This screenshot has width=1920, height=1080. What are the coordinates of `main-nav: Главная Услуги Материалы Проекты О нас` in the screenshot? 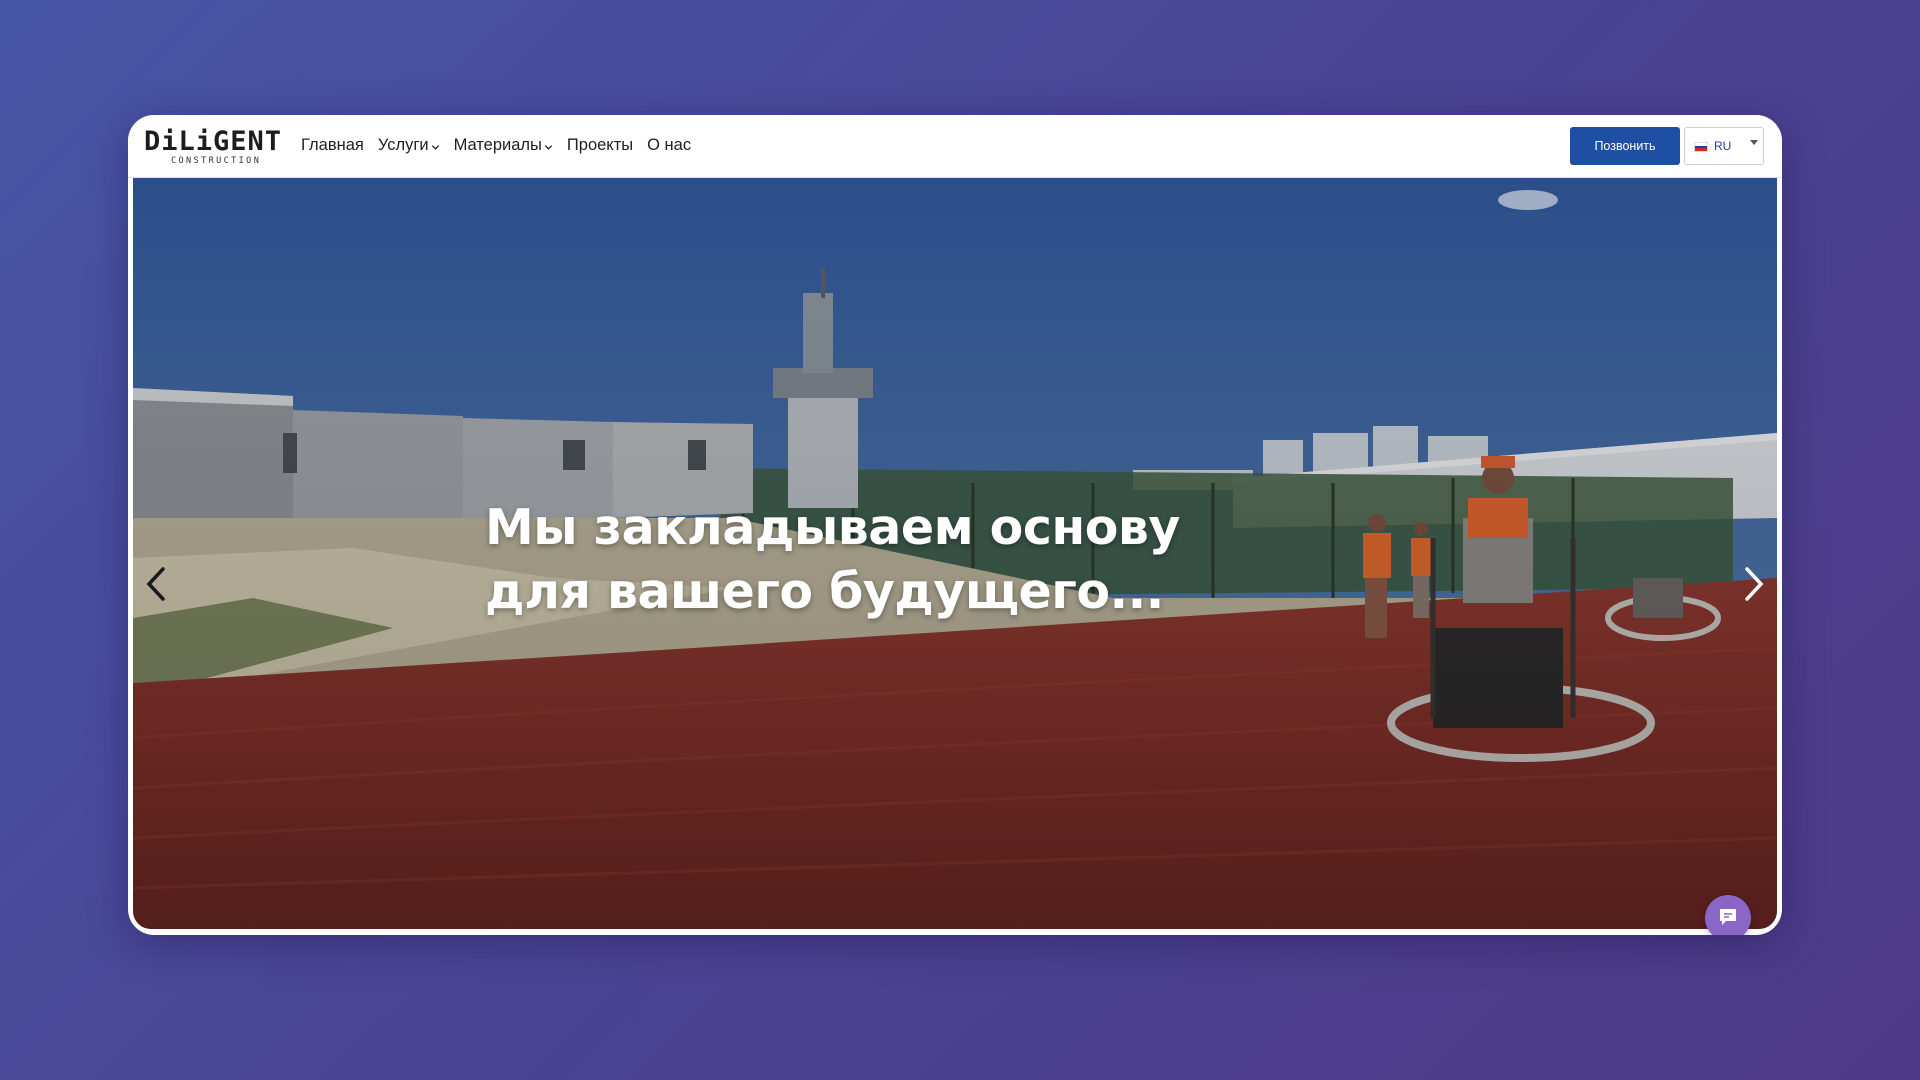 It's located at (496, 145).